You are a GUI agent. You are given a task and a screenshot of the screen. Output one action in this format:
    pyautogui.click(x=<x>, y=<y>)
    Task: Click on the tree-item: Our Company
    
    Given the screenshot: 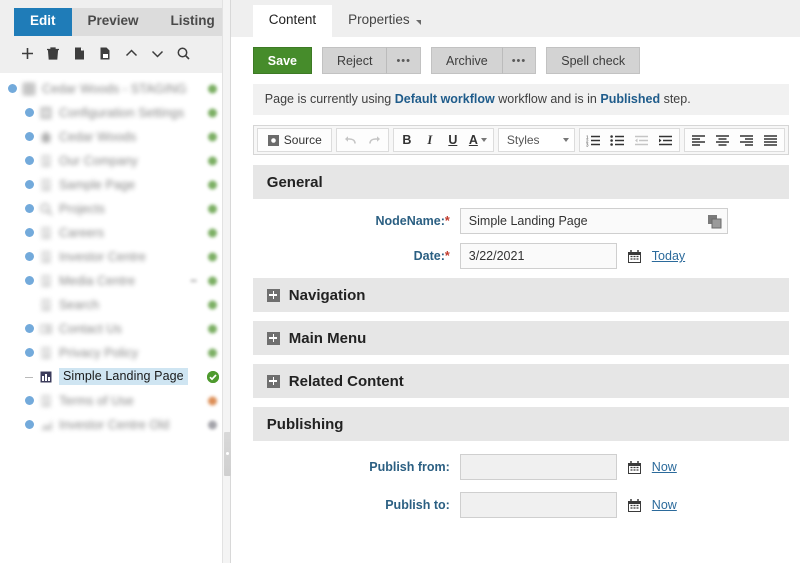 What is the action you would take?
    pyautogui.click(x=115, y=161)
    